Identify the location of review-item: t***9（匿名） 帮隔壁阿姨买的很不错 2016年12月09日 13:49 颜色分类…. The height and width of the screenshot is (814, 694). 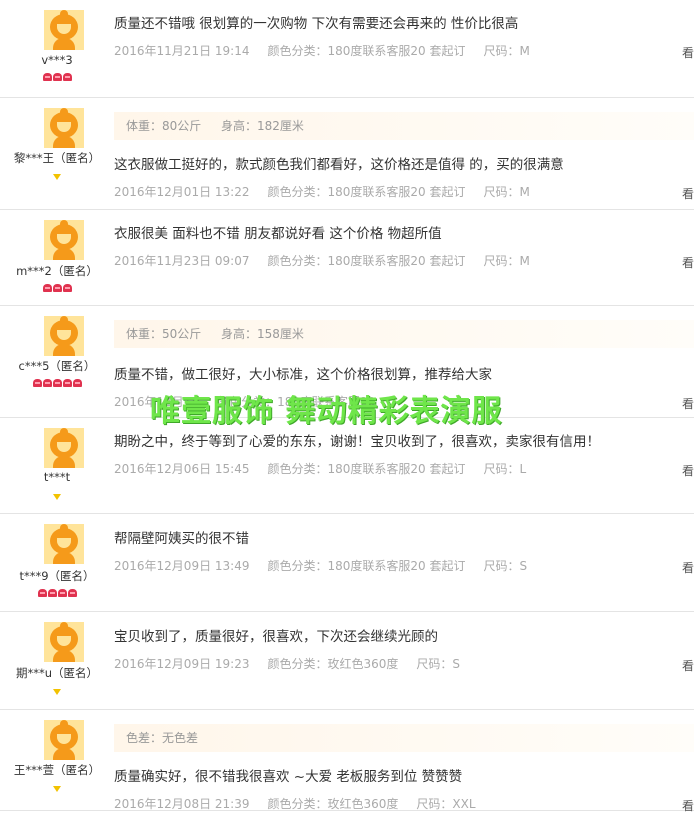
(347, 563).